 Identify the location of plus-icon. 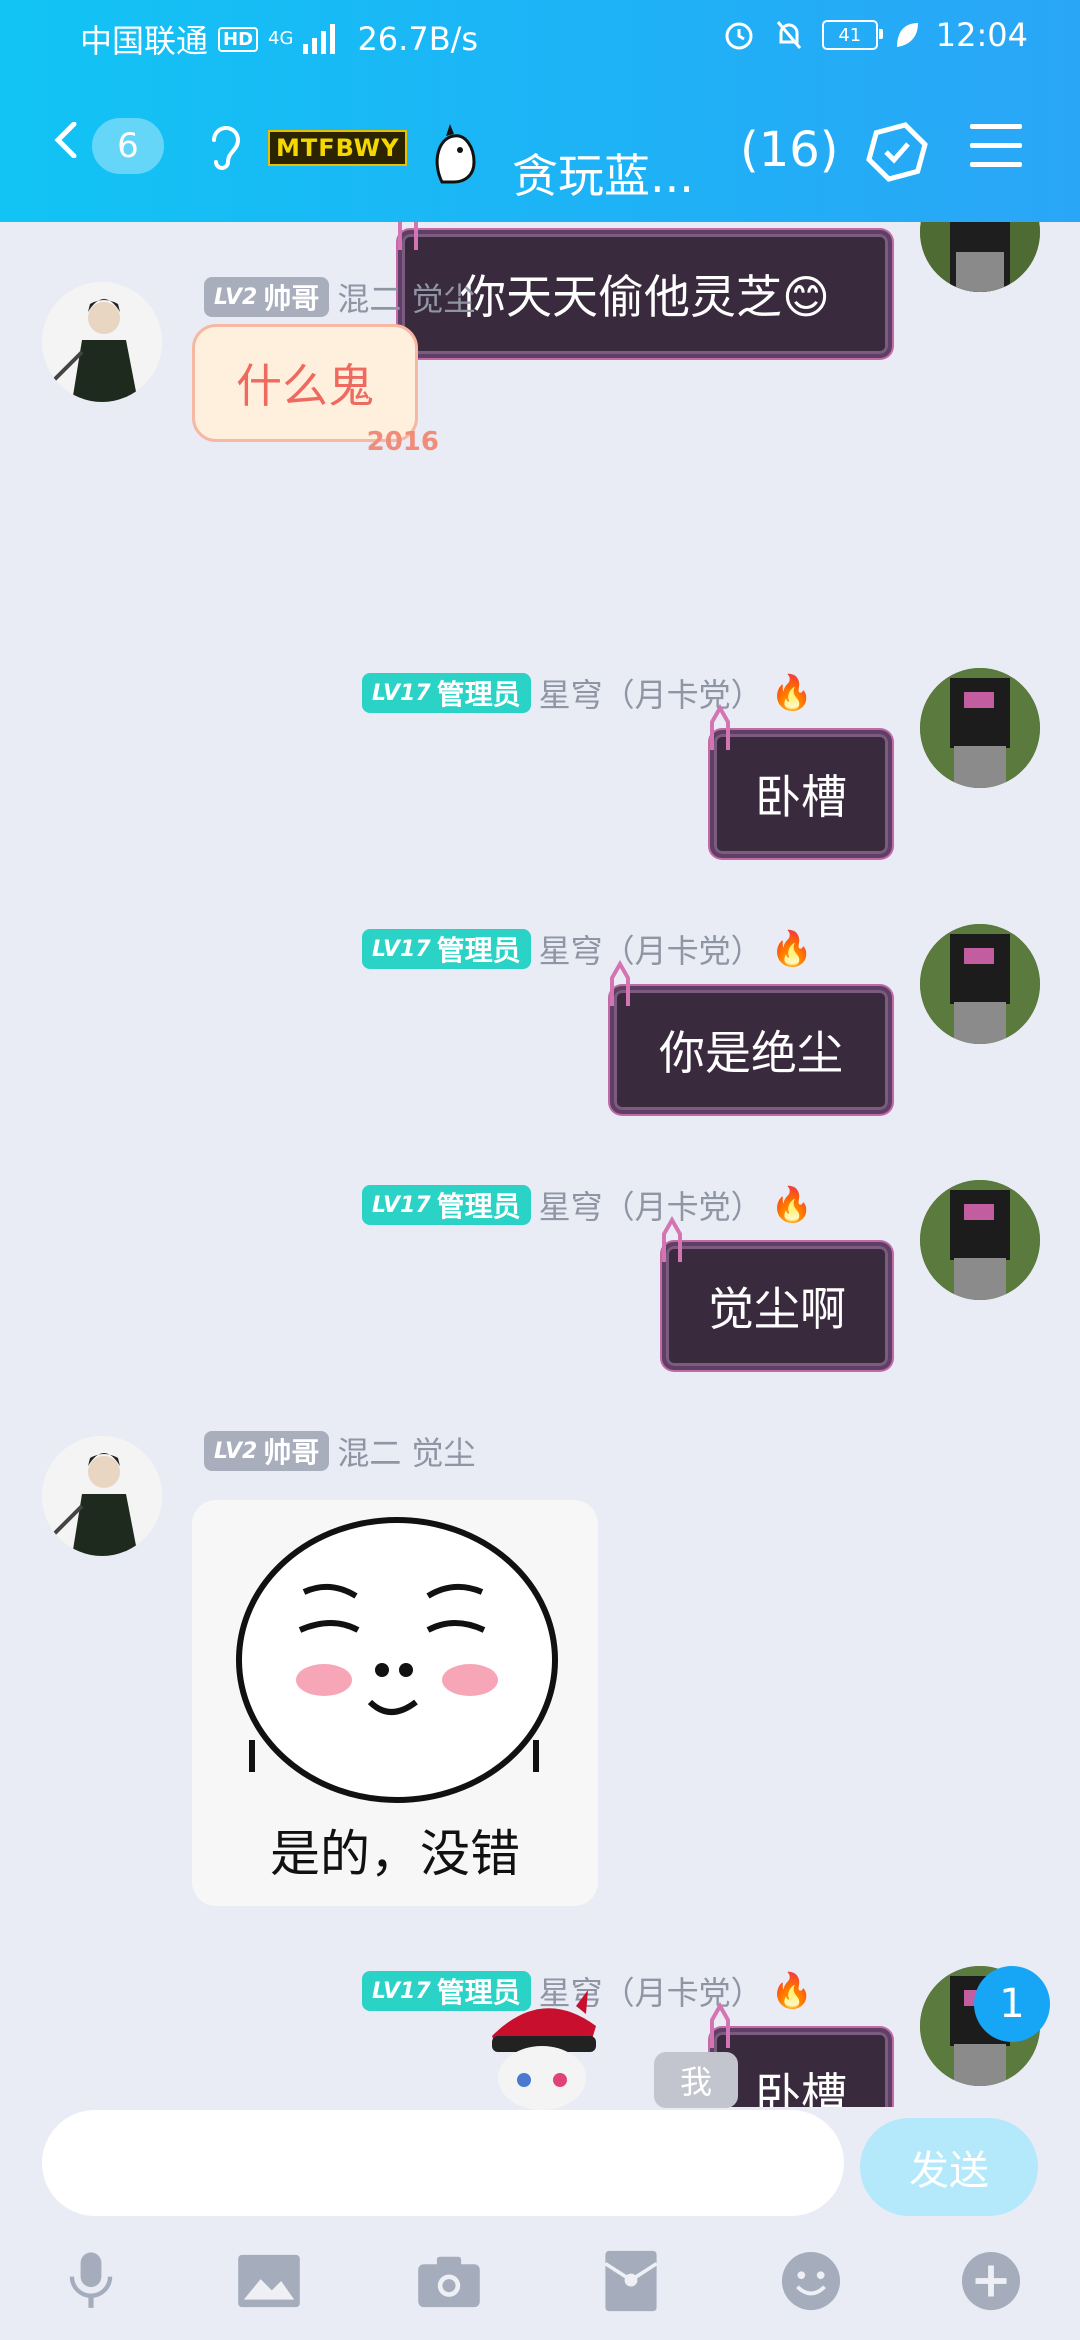
(991, 2281).